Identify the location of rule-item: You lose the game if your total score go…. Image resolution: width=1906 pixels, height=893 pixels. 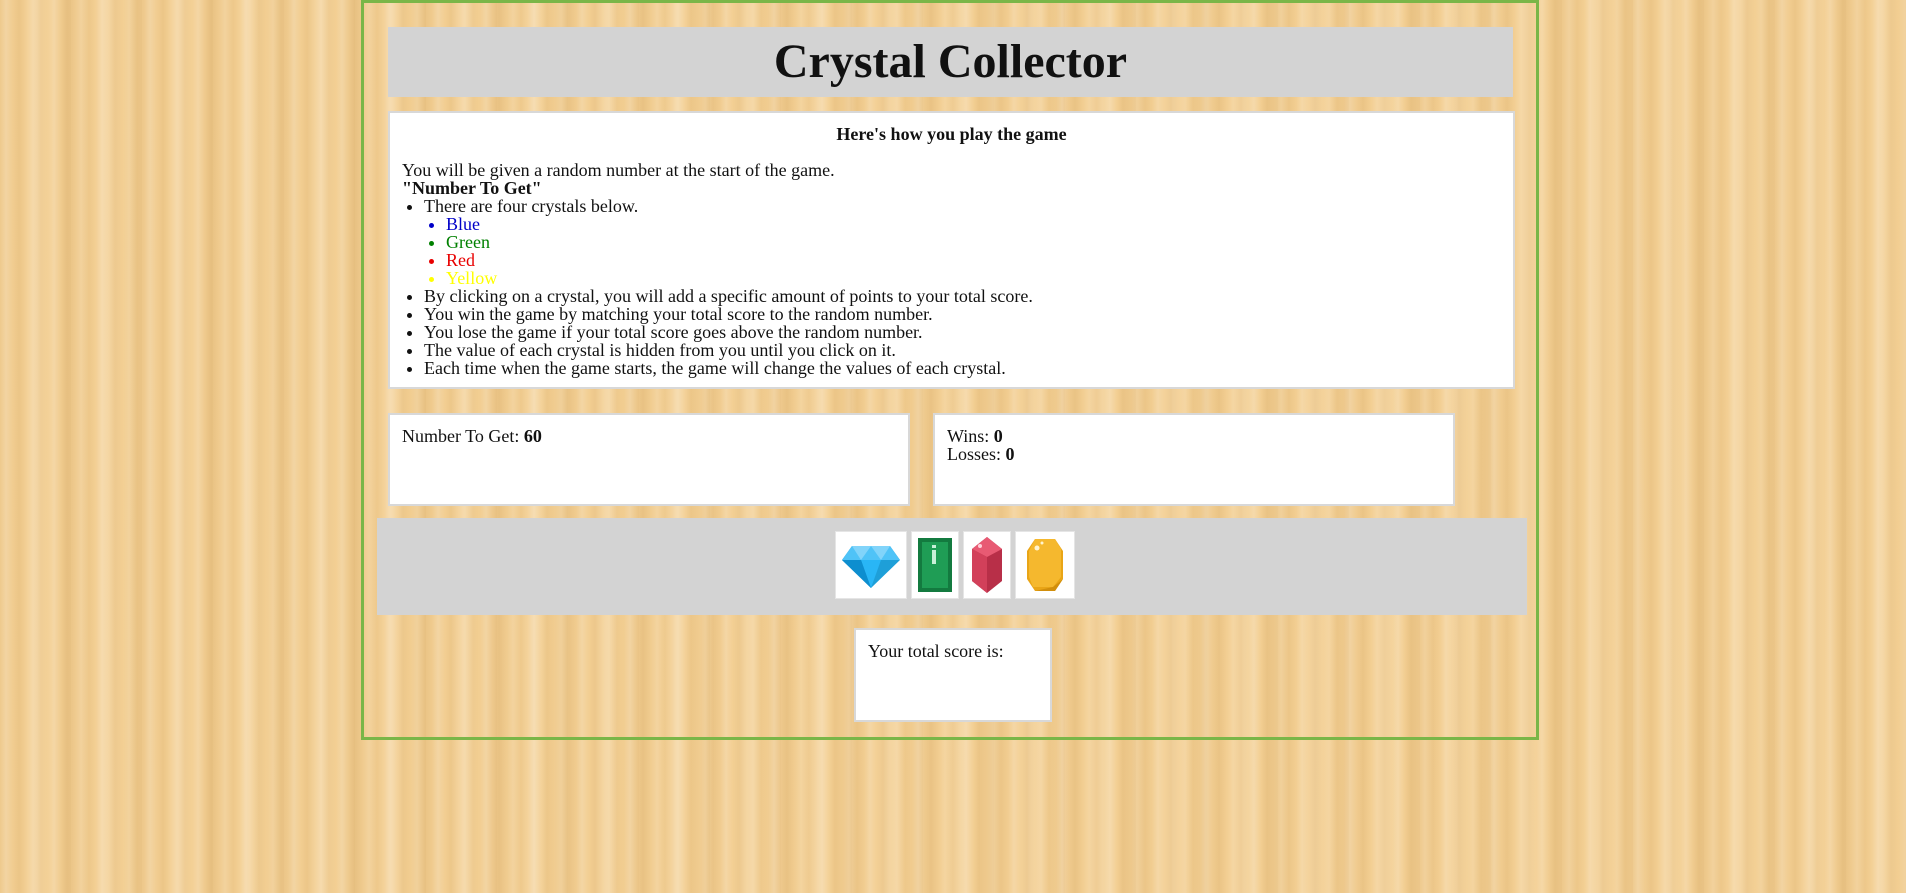
(962, 332).